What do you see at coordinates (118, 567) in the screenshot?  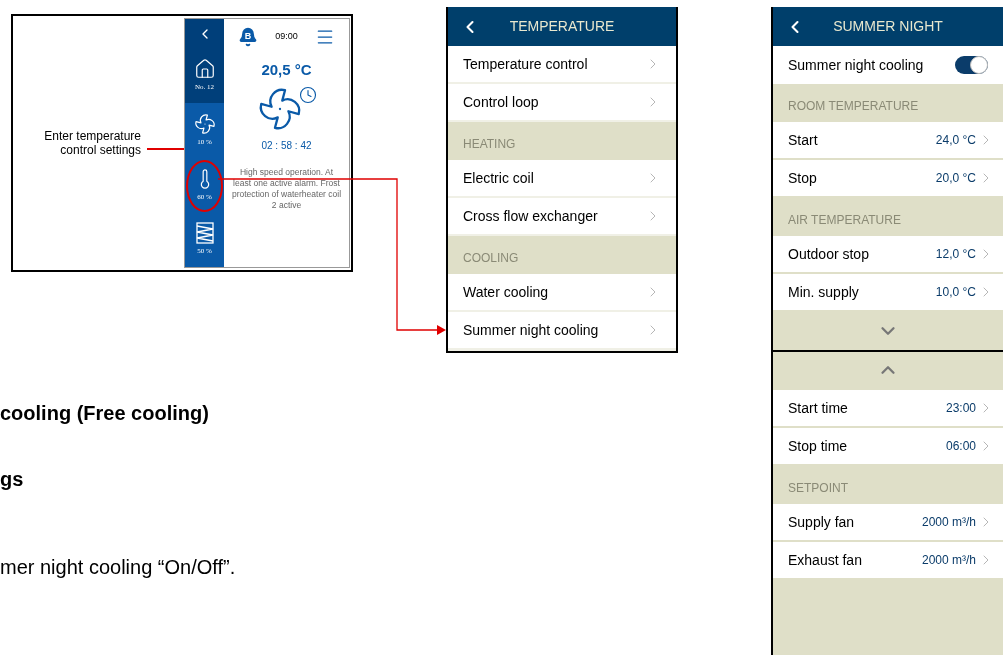 I see `body-text: mer night cooling “On/Off”.` at bounding box center [118, 567].